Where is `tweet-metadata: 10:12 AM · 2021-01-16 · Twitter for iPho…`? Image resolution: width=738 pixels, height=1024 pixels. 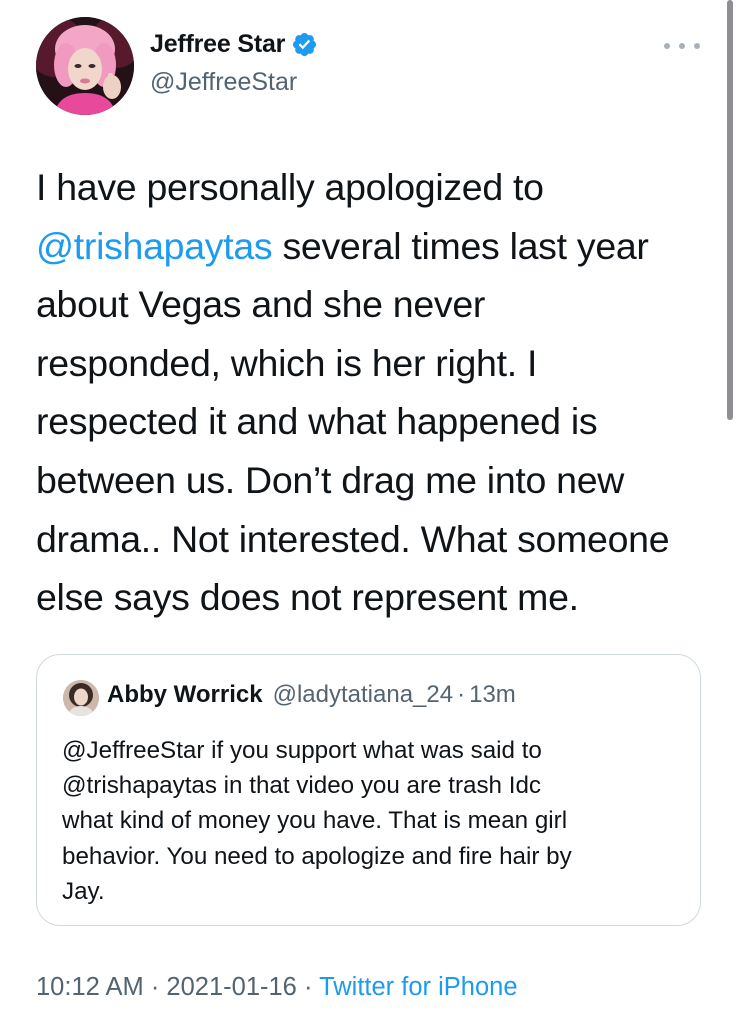
tweet-metadata: 10:12 AM · 2021-01-16 · Twitter for iPho… is located at coordinates (277, 987).